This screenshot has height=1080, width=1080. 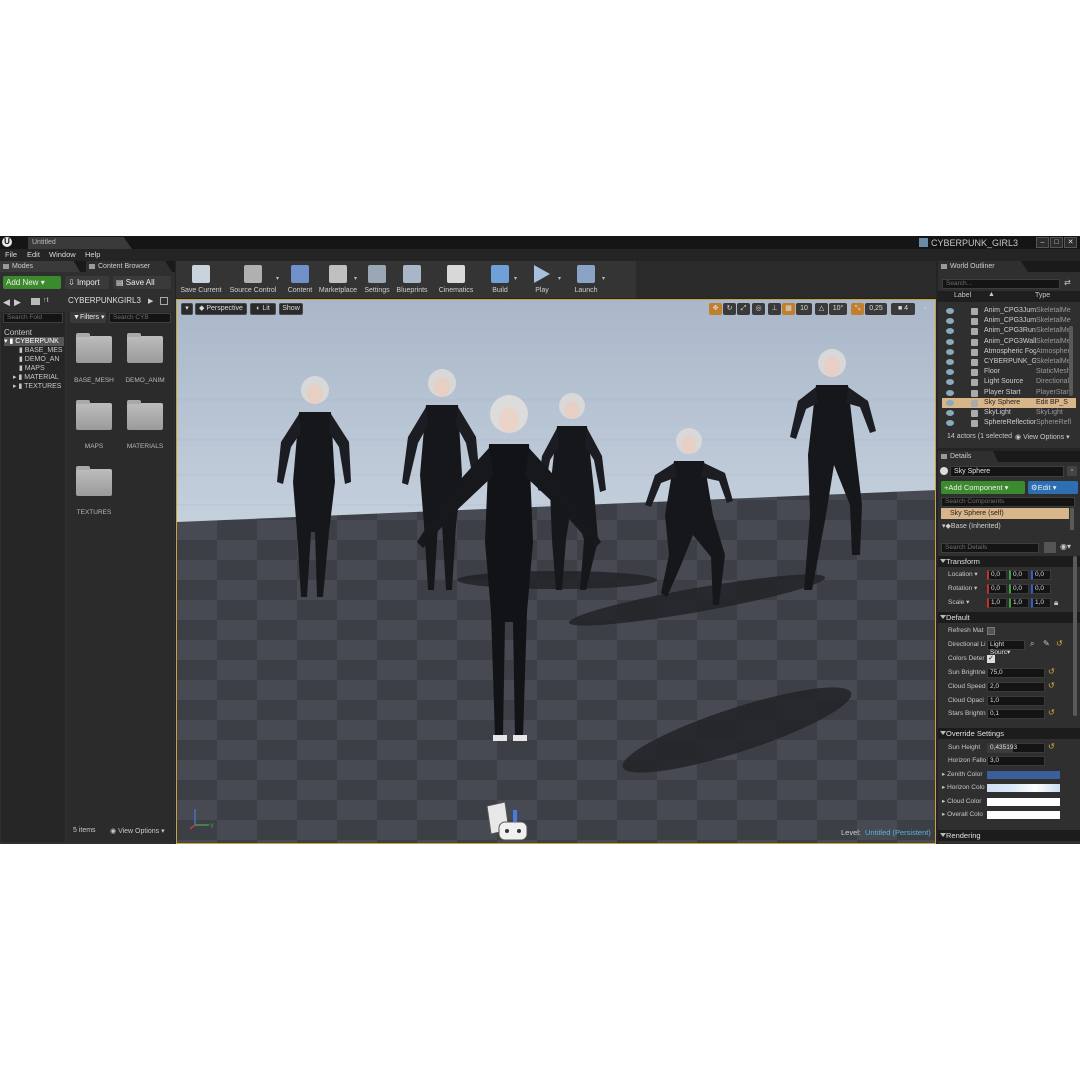 I want to click on scale-mode-icon: ⤢, so click(x=743, y=309).